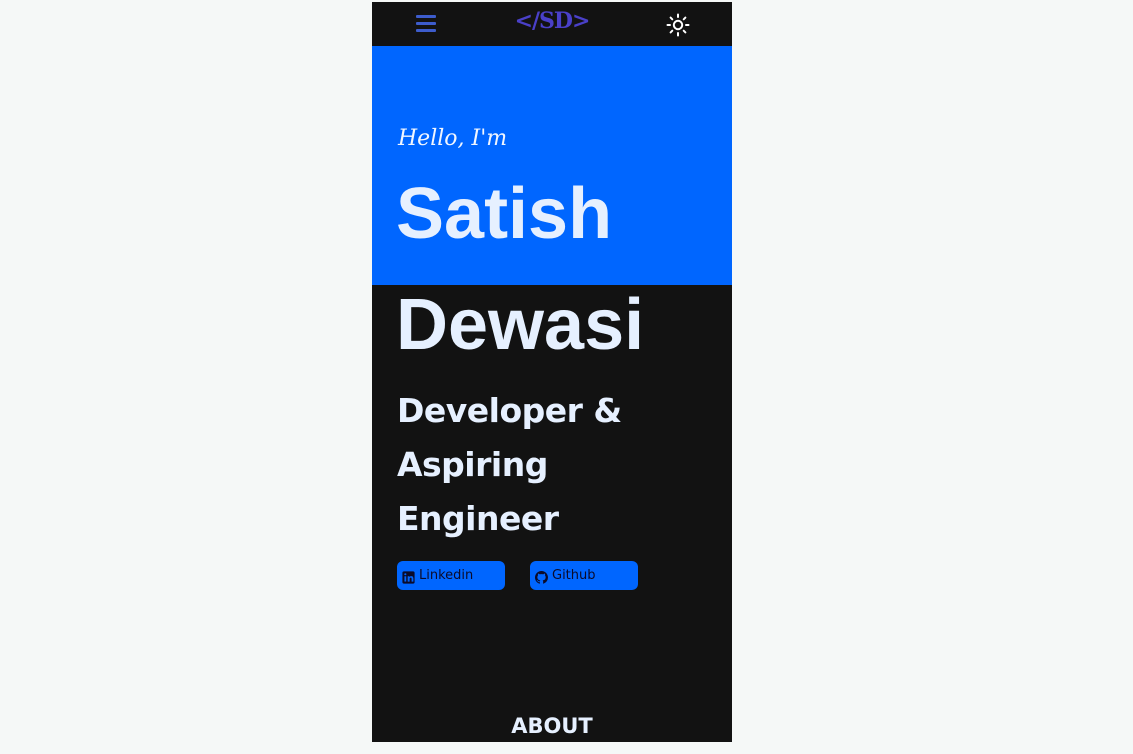 The width and height of the screenshot is (1133, 754). Describe the element at coordinates (426, 23) in the screenshot. I see `hamburger-menu-icon` at that location.